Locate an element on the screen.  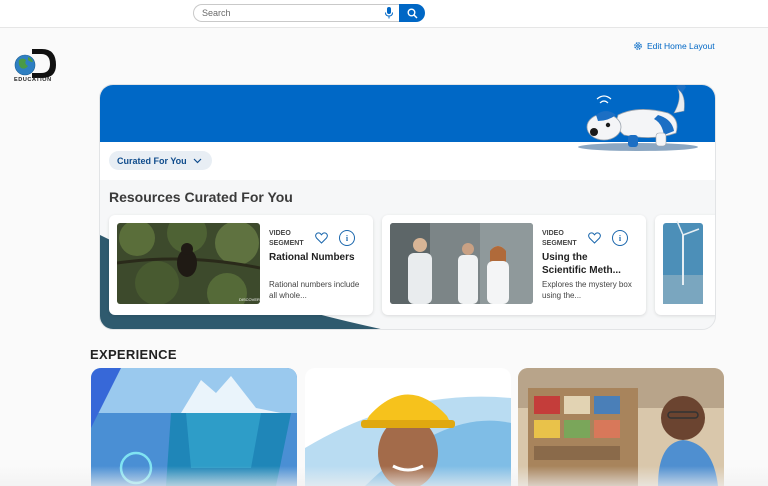
search-icon is located at coordinates (412, 13).